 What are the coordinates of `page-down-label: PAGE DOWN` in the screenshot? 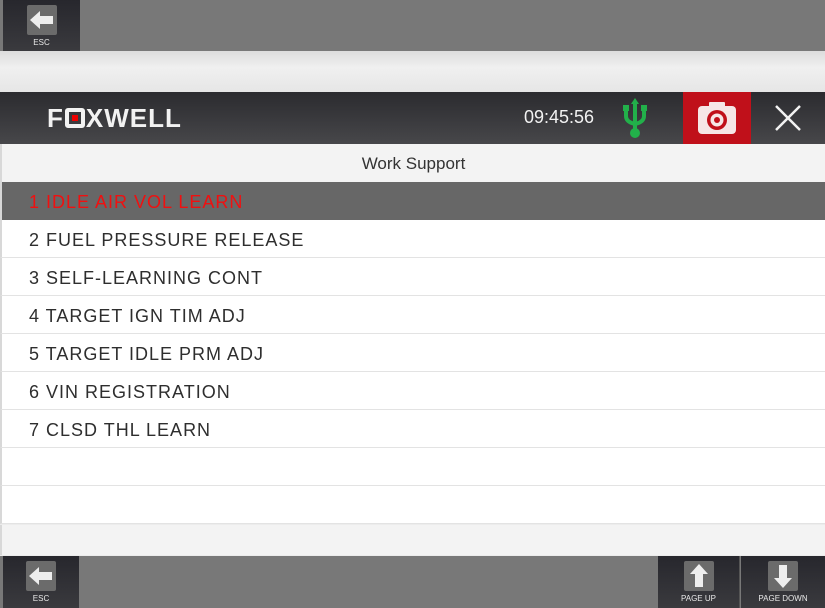 It's located at (783, 598).